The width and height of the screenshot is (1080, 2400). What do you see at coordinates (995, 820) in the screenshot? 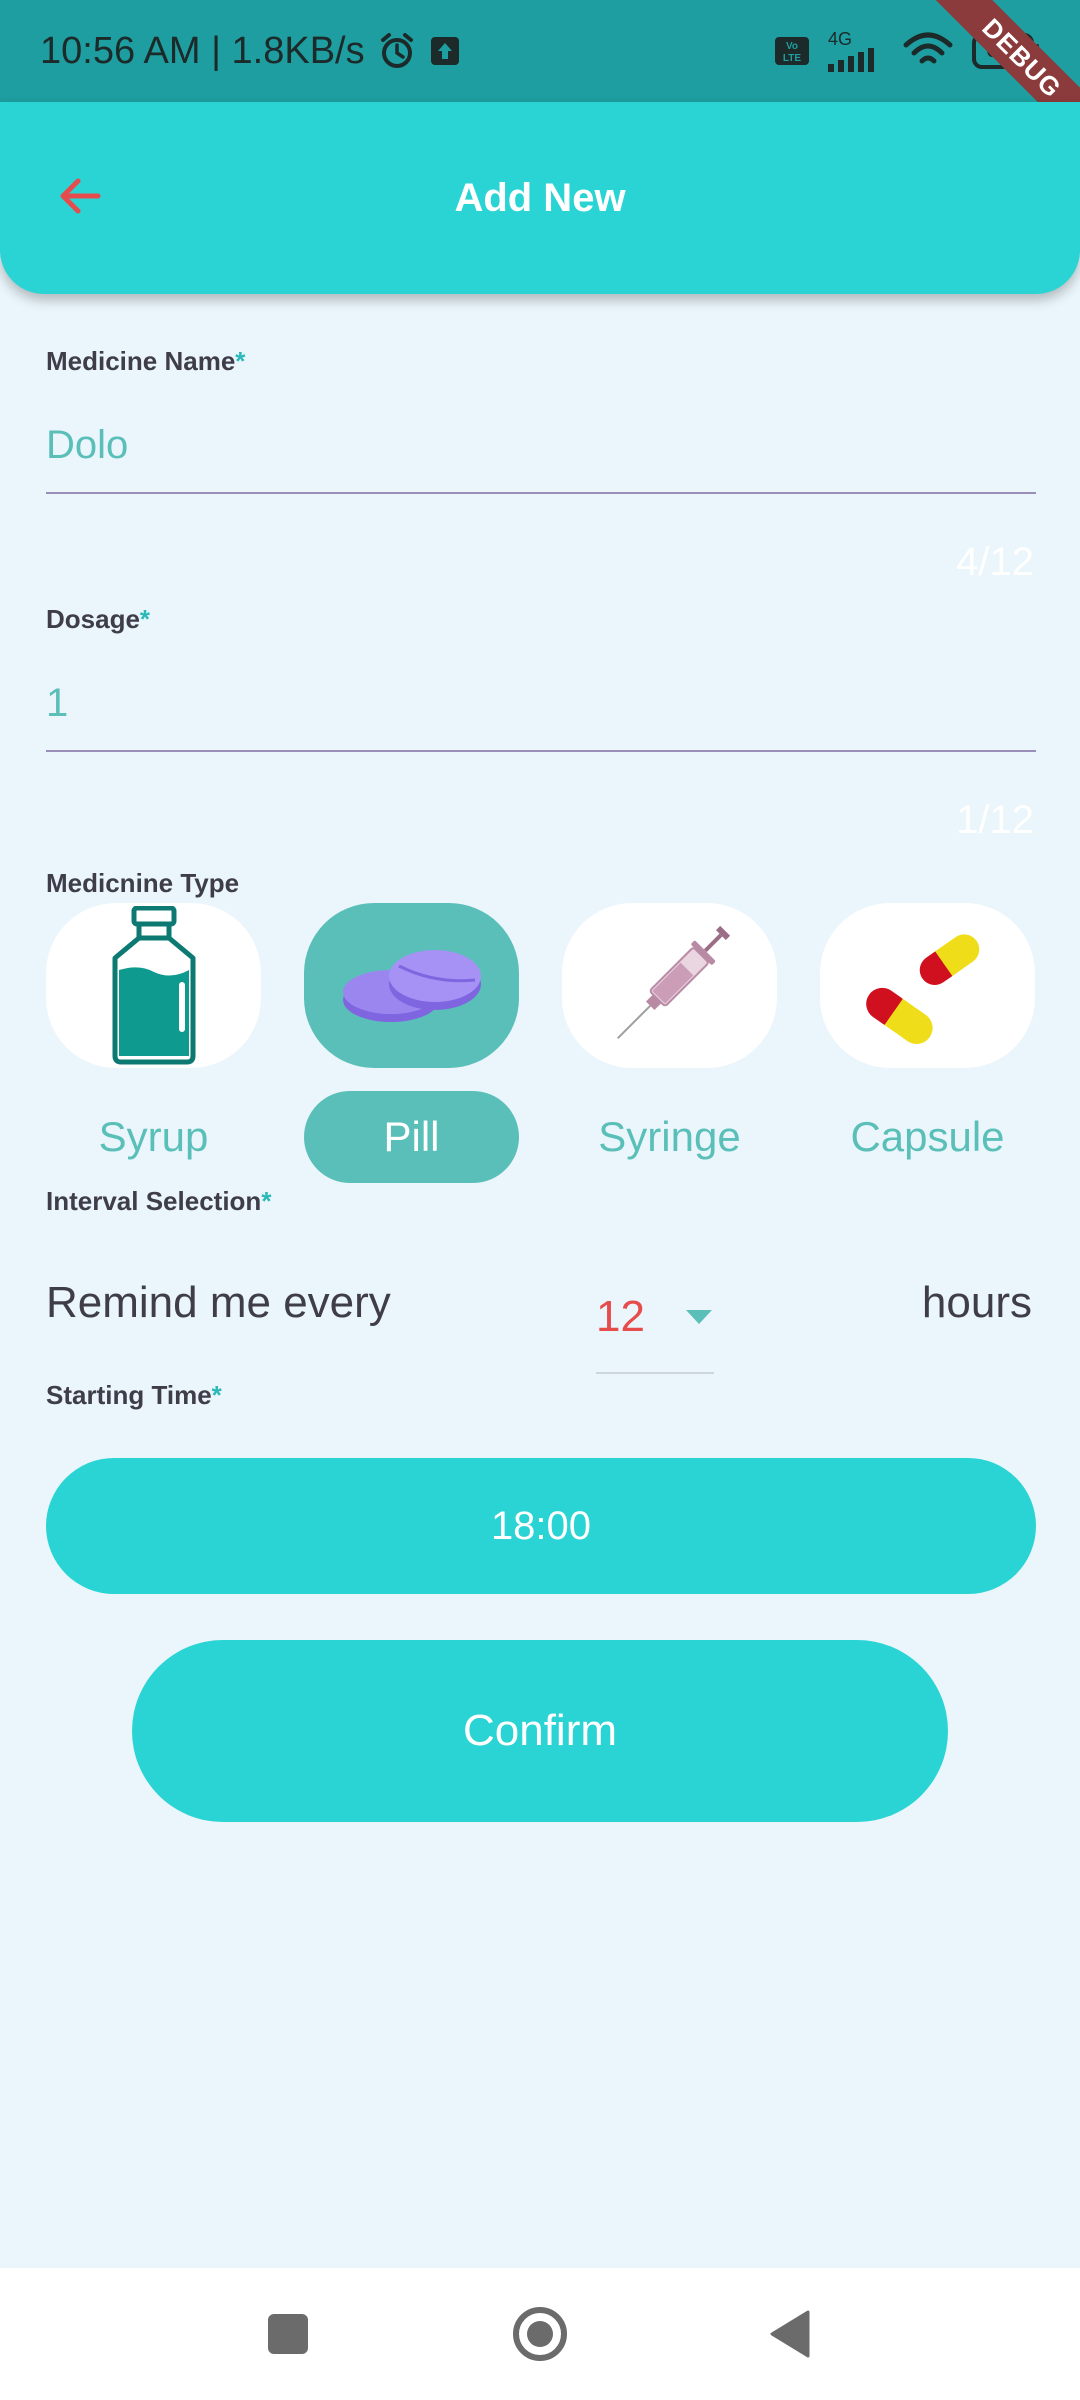
I see `dosage-counter: 1/12` at bounding box center [995, 820].